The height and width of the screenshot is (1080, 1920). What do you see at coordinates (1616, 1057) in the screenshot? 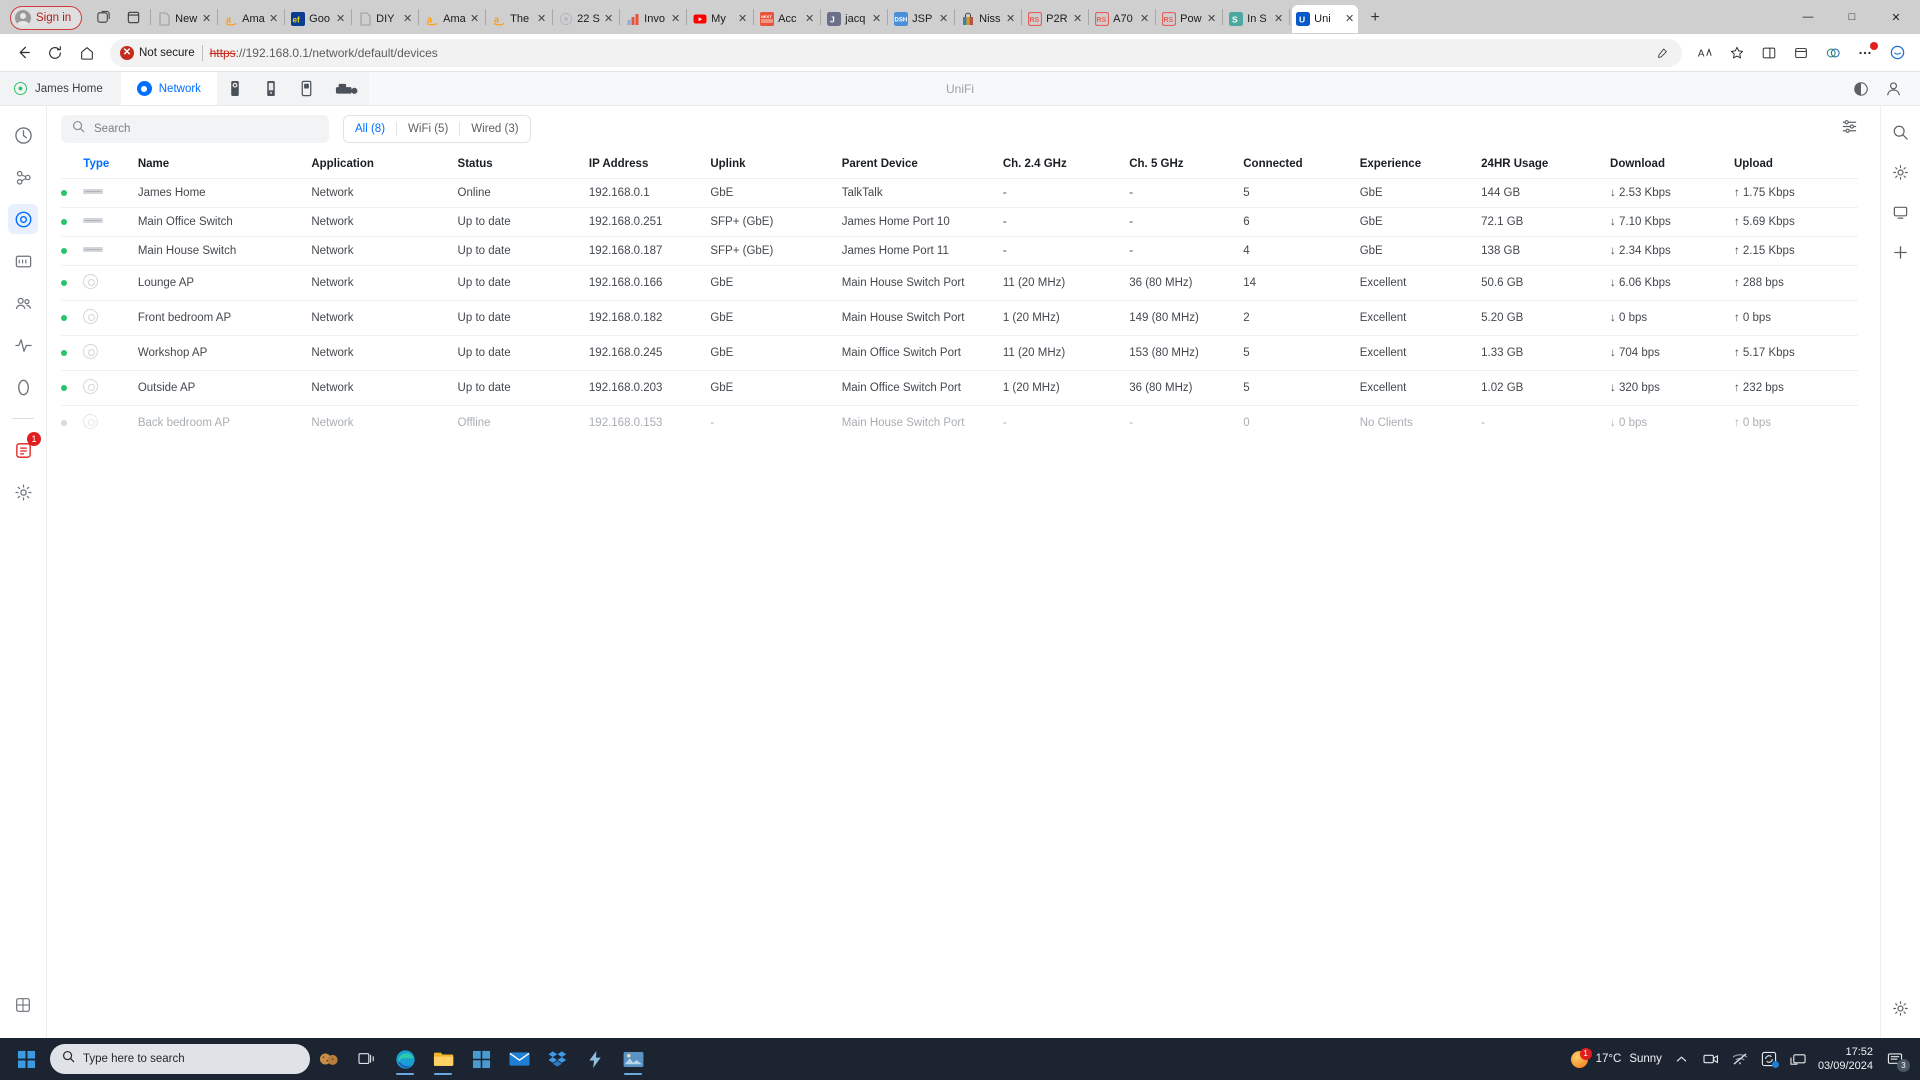
I see `taskbar-weather: 1 17°C Sunny` at bounding box center [1616, 1057].